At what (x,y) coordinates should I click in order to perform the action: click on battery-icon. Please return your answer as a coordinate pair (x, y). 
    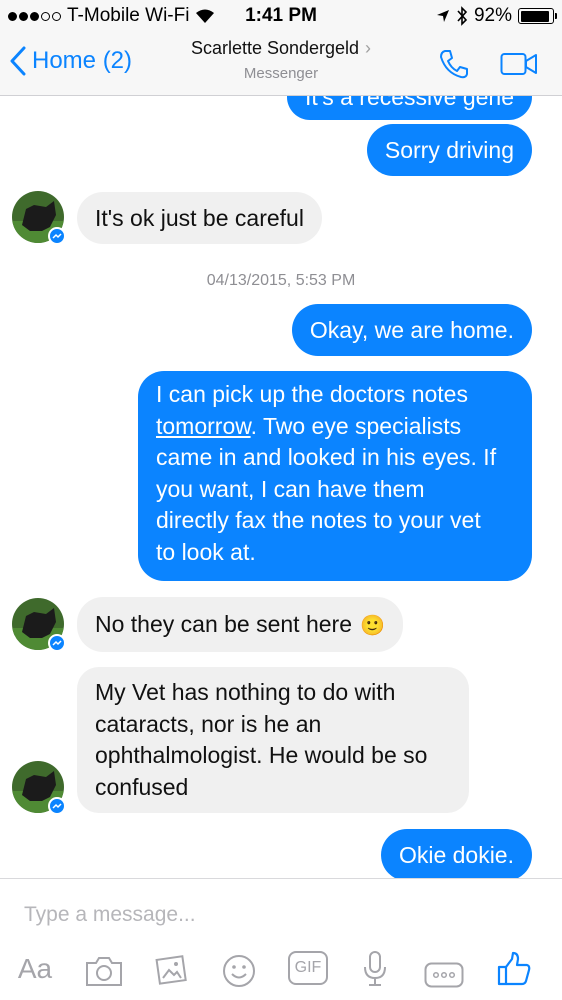
    Looking at the image, I should click on (537, 16).